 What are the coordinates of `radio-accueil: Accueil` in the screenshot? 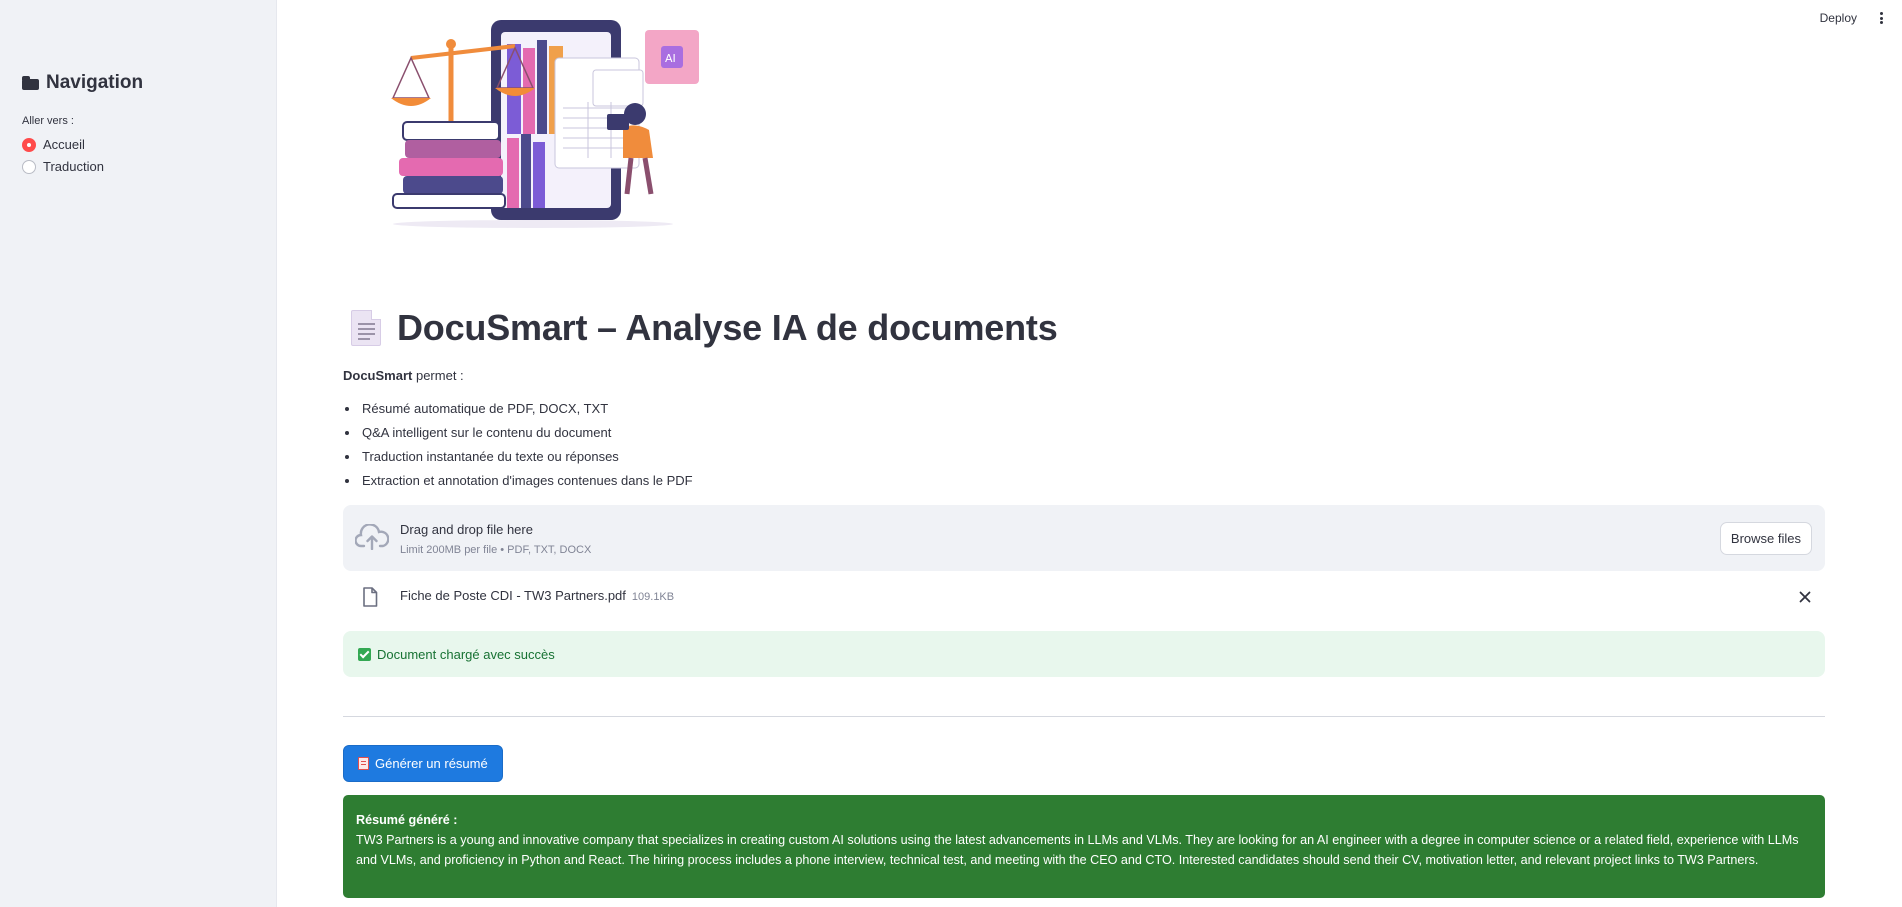 It's located at (53, 144).